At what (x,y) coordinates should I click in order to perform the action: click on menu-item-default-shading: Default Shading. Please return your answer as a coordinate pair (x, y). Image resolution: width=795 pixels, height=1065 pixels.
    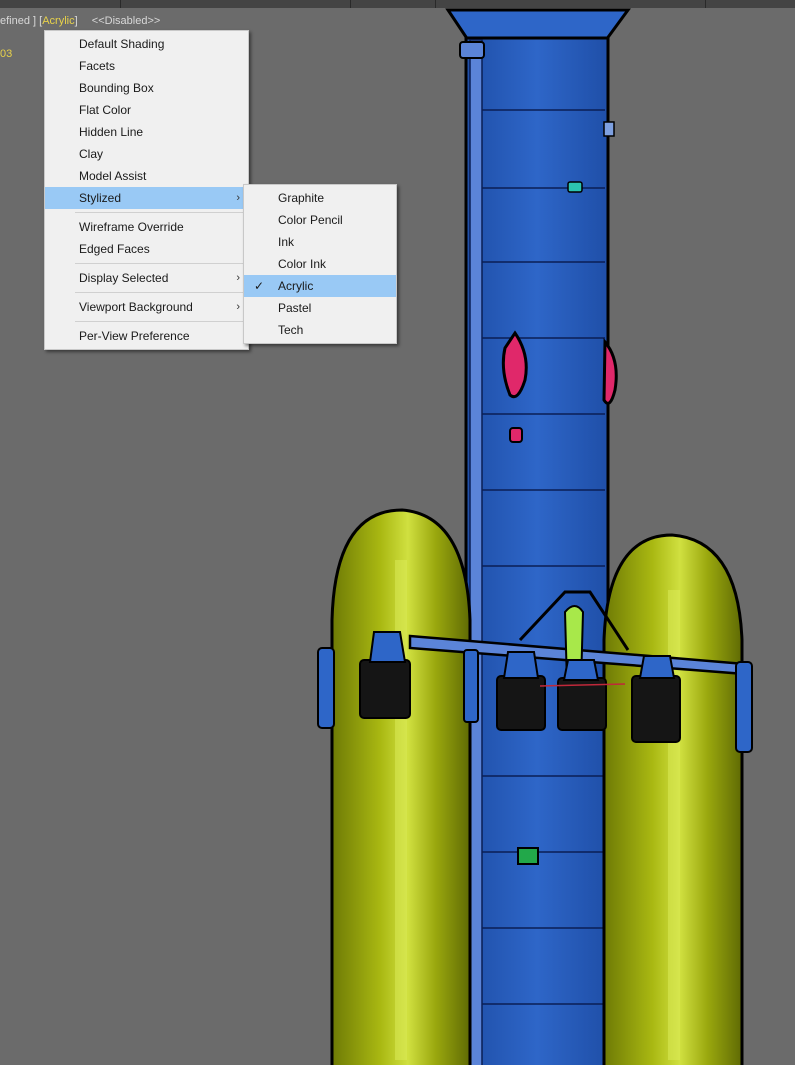
    Looking at the image, I should click on (146, 44).